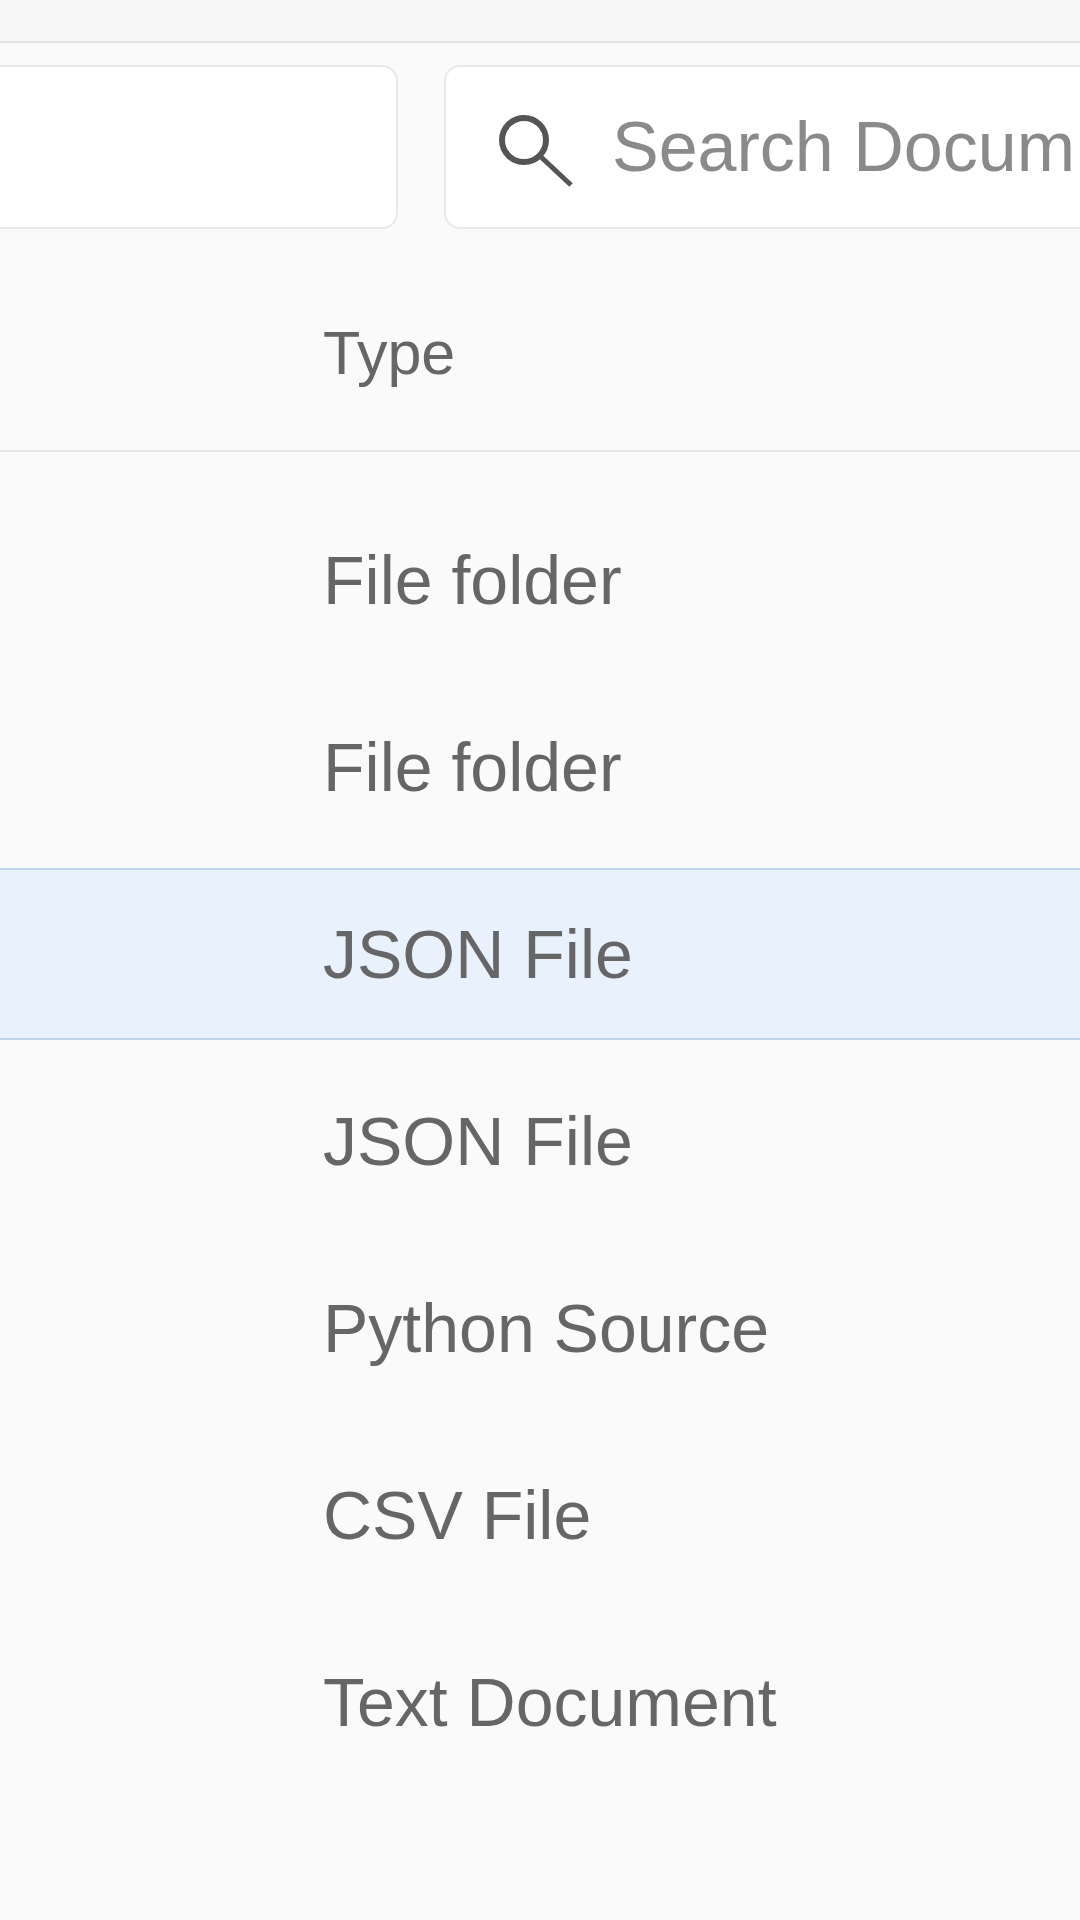 This screenshot has height=1920, width=1080. What do you see at coordinates (762, 147) in the screenshot?
I see `search-field: Search Docum` at bounding box center [762, 147].